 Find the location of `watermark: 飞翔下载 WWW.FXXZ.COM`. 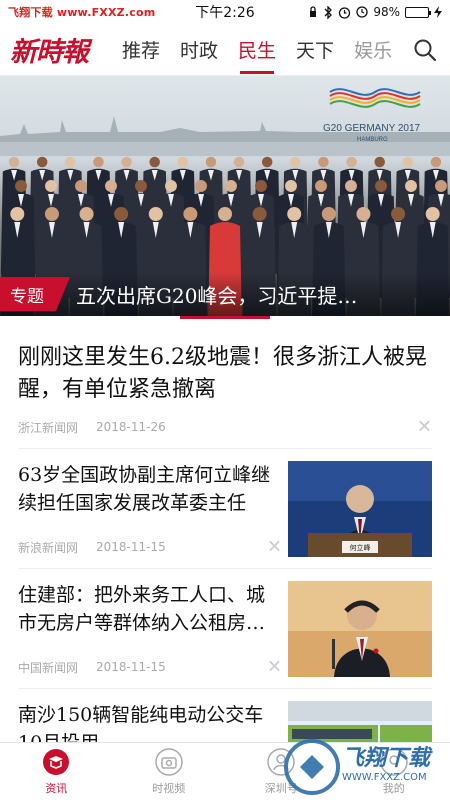

watermark: 飞翔下载 WWW.FXXZ.COM is located at coordinates (365, 767).